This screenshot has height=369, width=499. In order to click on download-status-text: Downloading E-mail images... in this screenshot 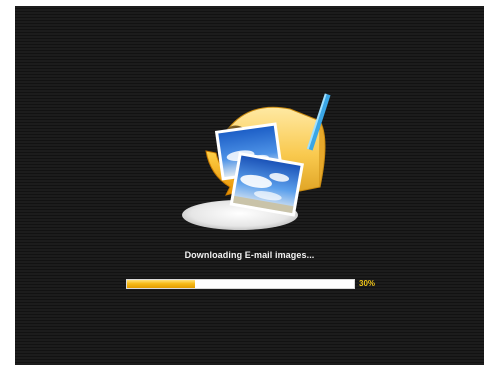, I will do `click(249, 255)`.